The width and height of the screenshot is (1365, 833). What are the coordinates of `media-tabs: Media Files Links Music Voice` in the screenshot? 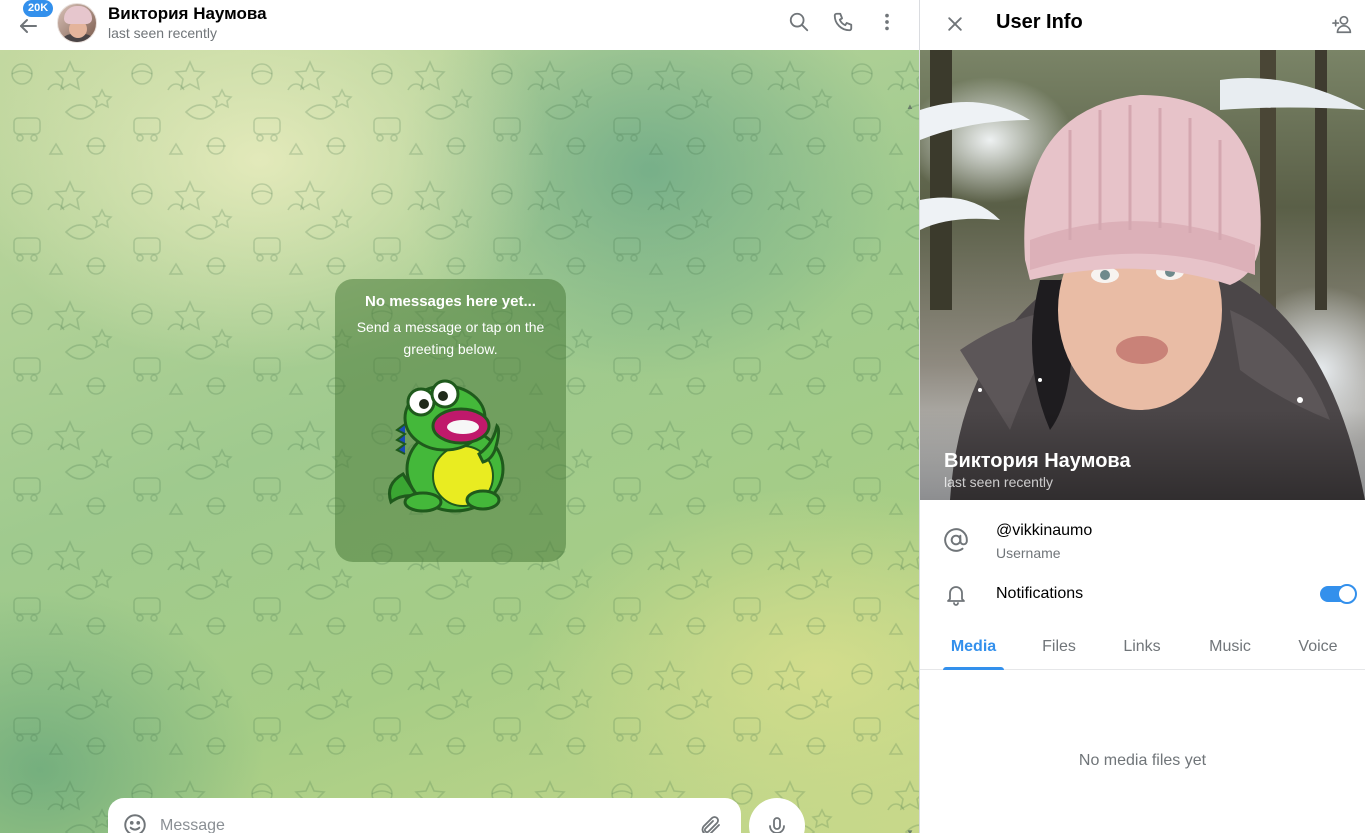 It's located at (1142, 648).